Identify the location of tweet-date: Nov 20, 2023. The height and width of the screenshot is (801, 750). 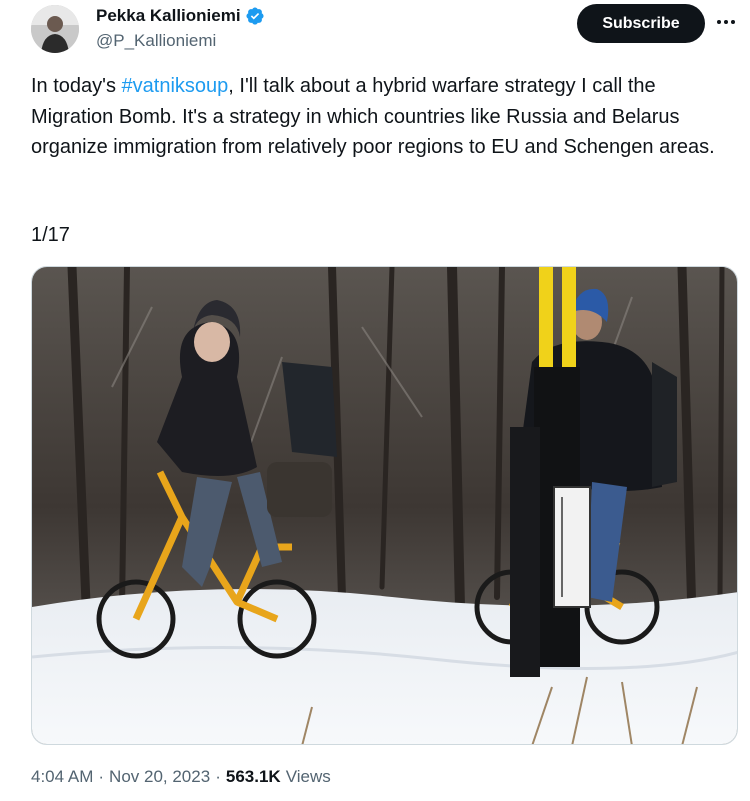
(159, 777).